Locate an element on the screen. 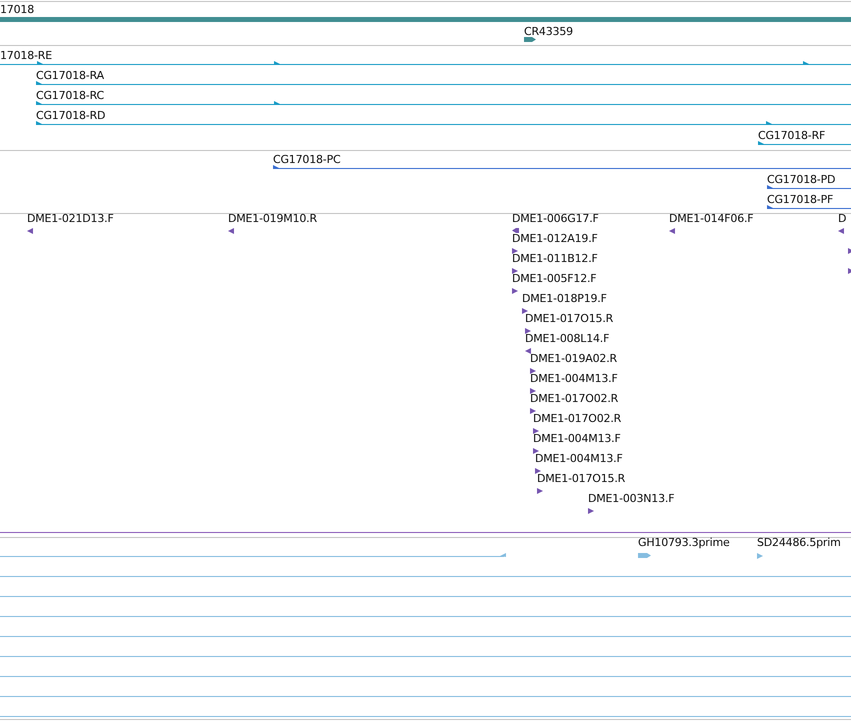 This screenshot has height=721, width=851. feature-label: DME1-008L14.F is located at coordinates (567, 339).